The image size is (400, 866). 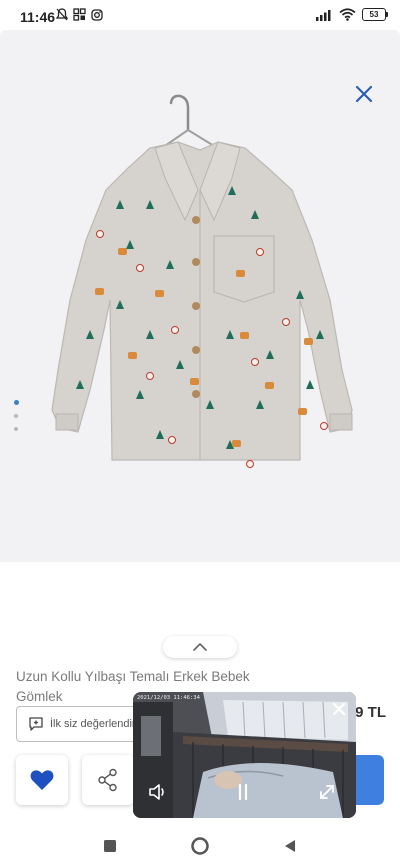 What do you see at coordinates (168, 698) in the screenshot?
I see `video-timestamp: 2021/12/03 11:46:34` at bounding box center [168, 698].